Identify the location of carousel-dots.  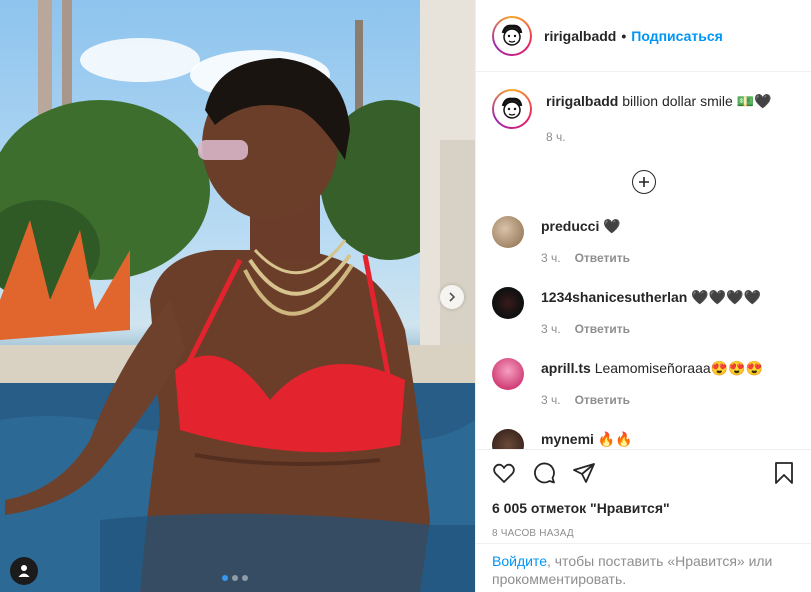
(235, 578).